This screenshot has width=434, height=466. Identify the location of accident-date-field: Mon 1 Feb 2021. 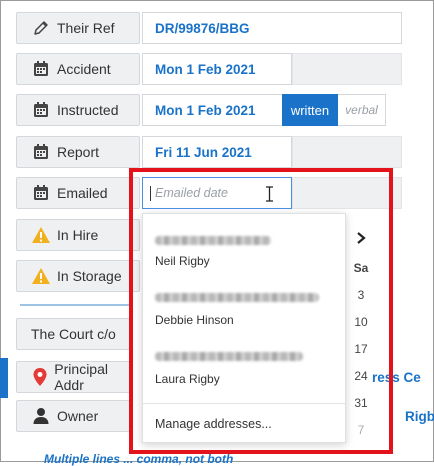
(217, 69).